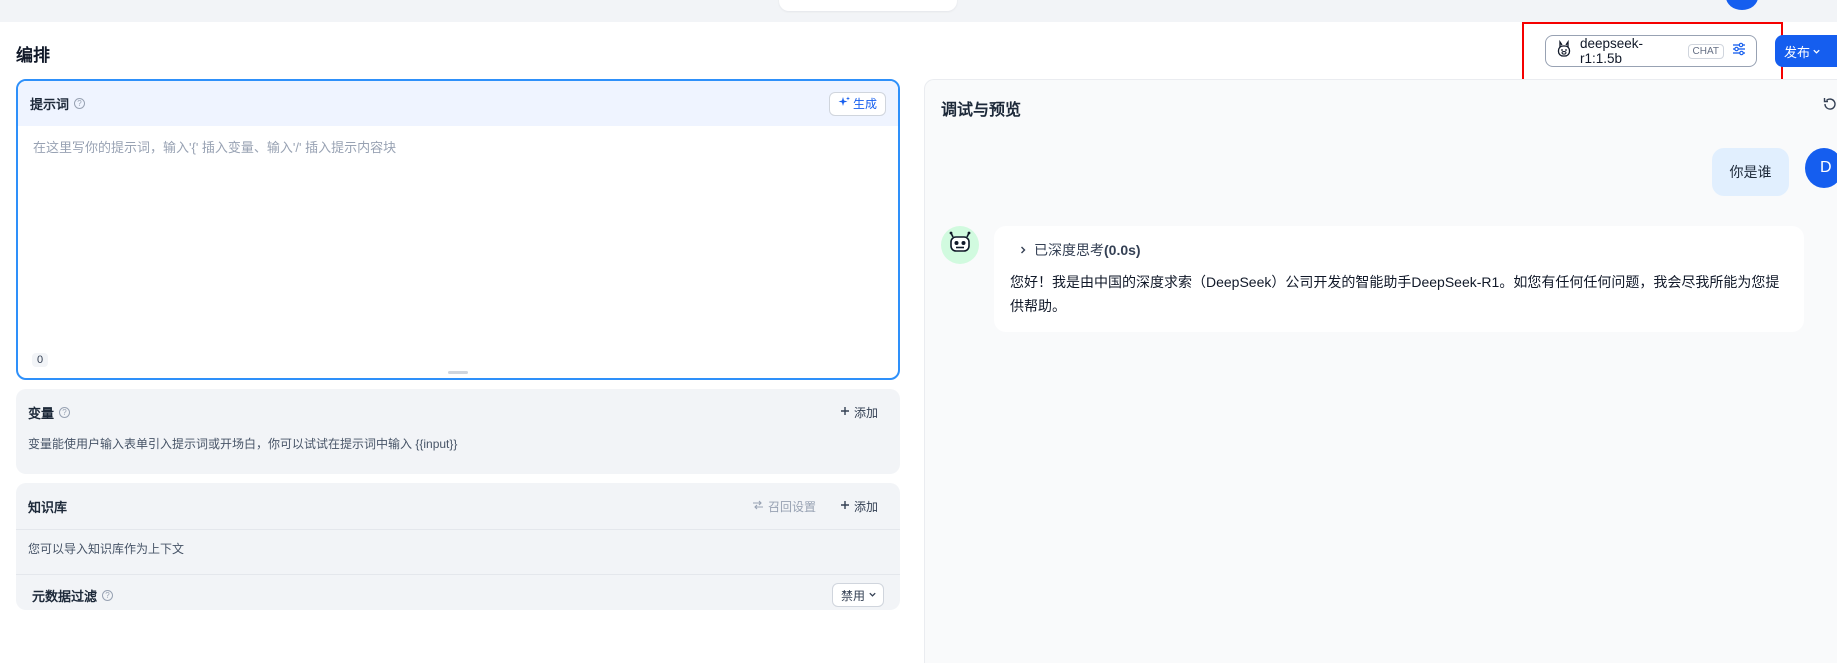  I want to click on publish-label: 发布, so click(1797, 52).